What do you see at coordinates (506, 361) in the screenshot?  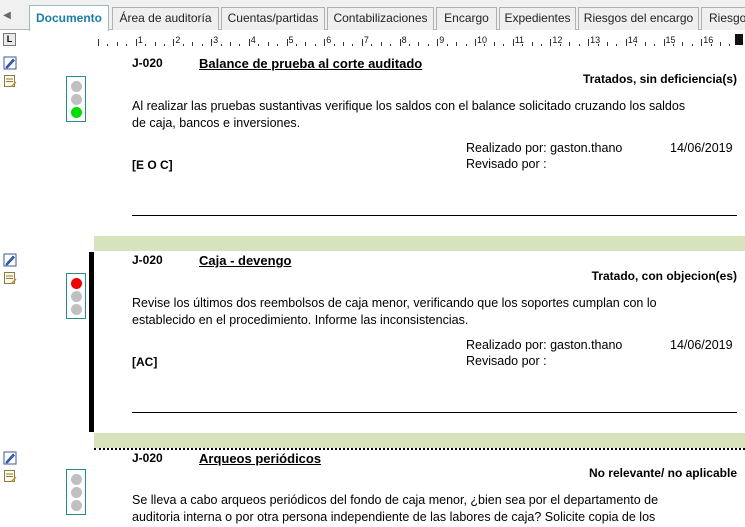 I see `reviewed-by: Revisado por :` at bounding box center [506, 361].